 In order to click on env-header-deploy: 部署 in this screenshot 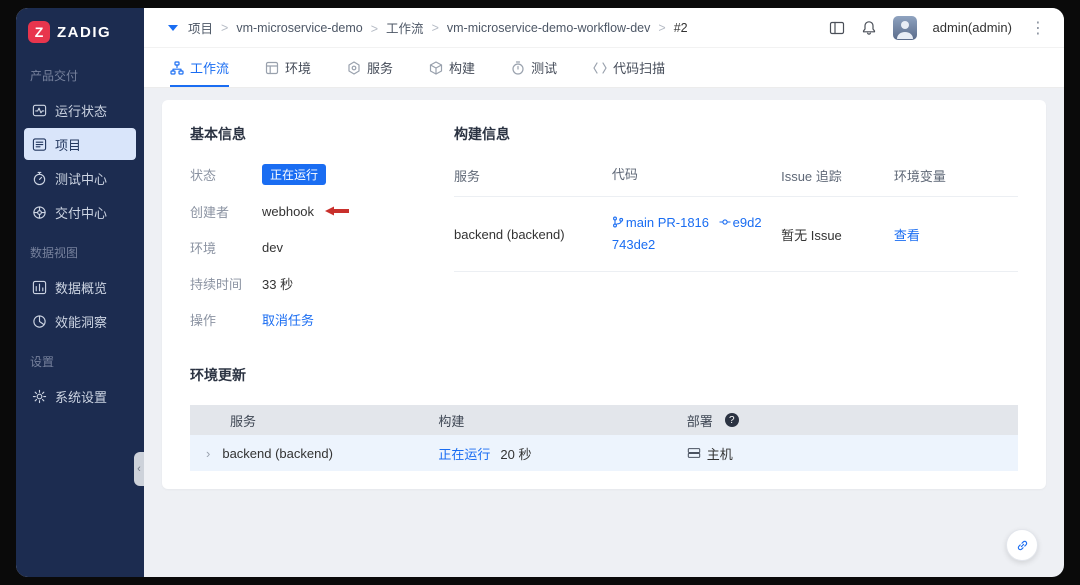, I will do `click(852, 420)`.